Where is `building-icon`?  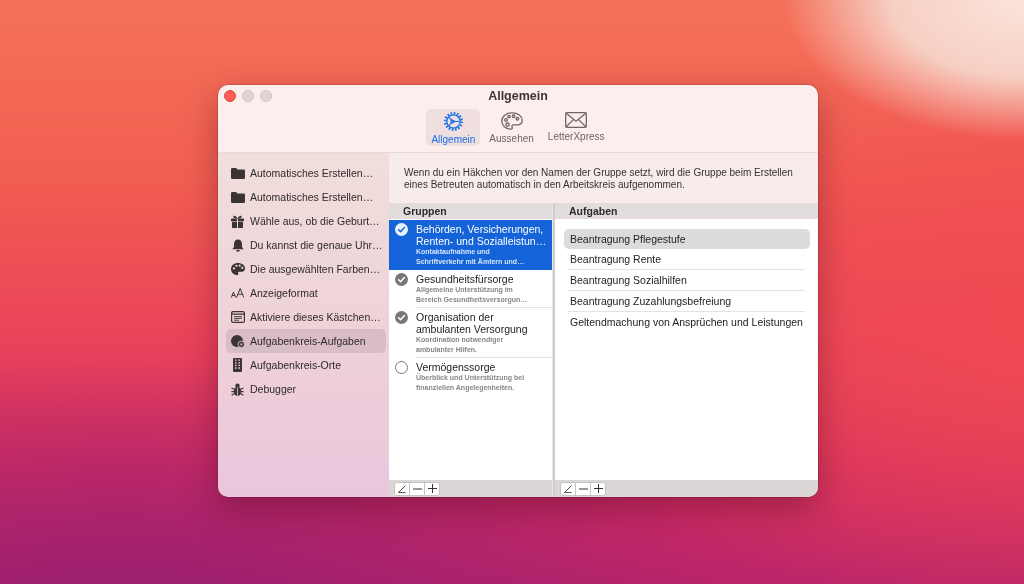 building-icon is located at coordinates (237, 365).